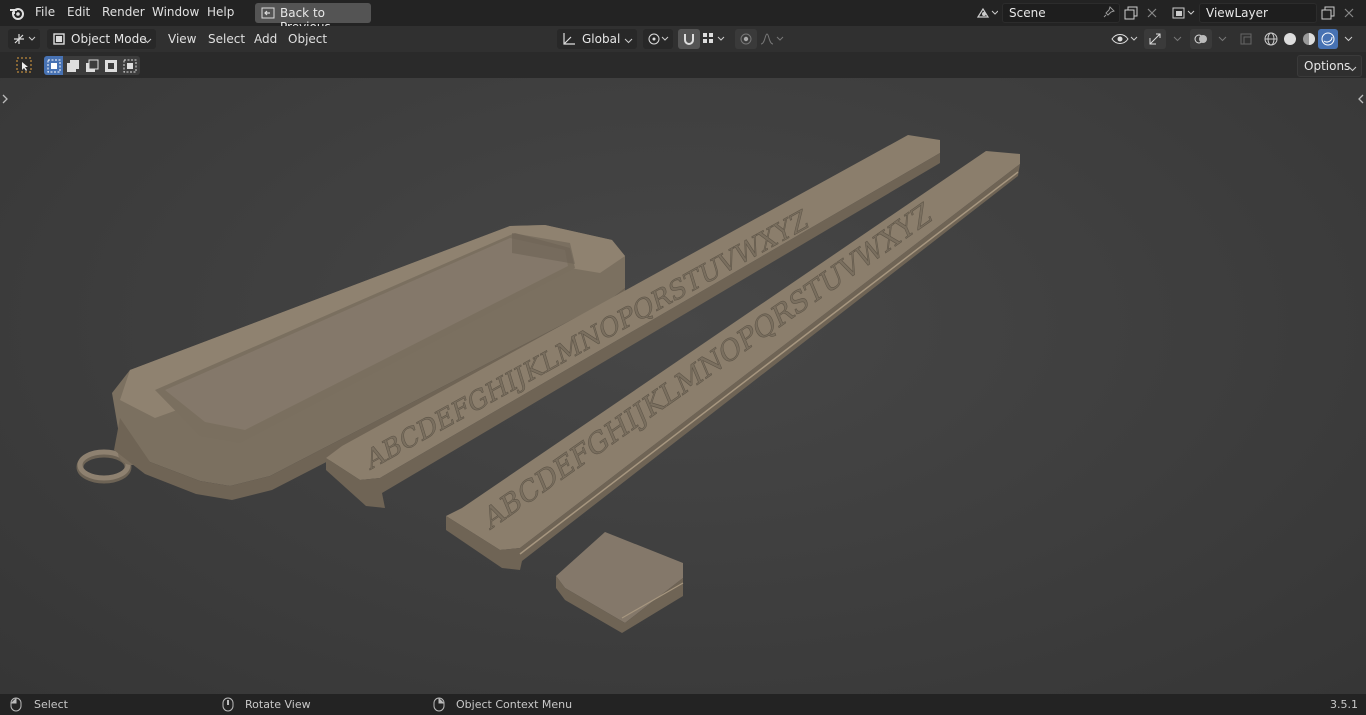 The height and width of the screenshot is (715, 1366). Describe the element at coordinates (1271, 39) in the screenshot. I see `wireframe-shading-icon` at that location.